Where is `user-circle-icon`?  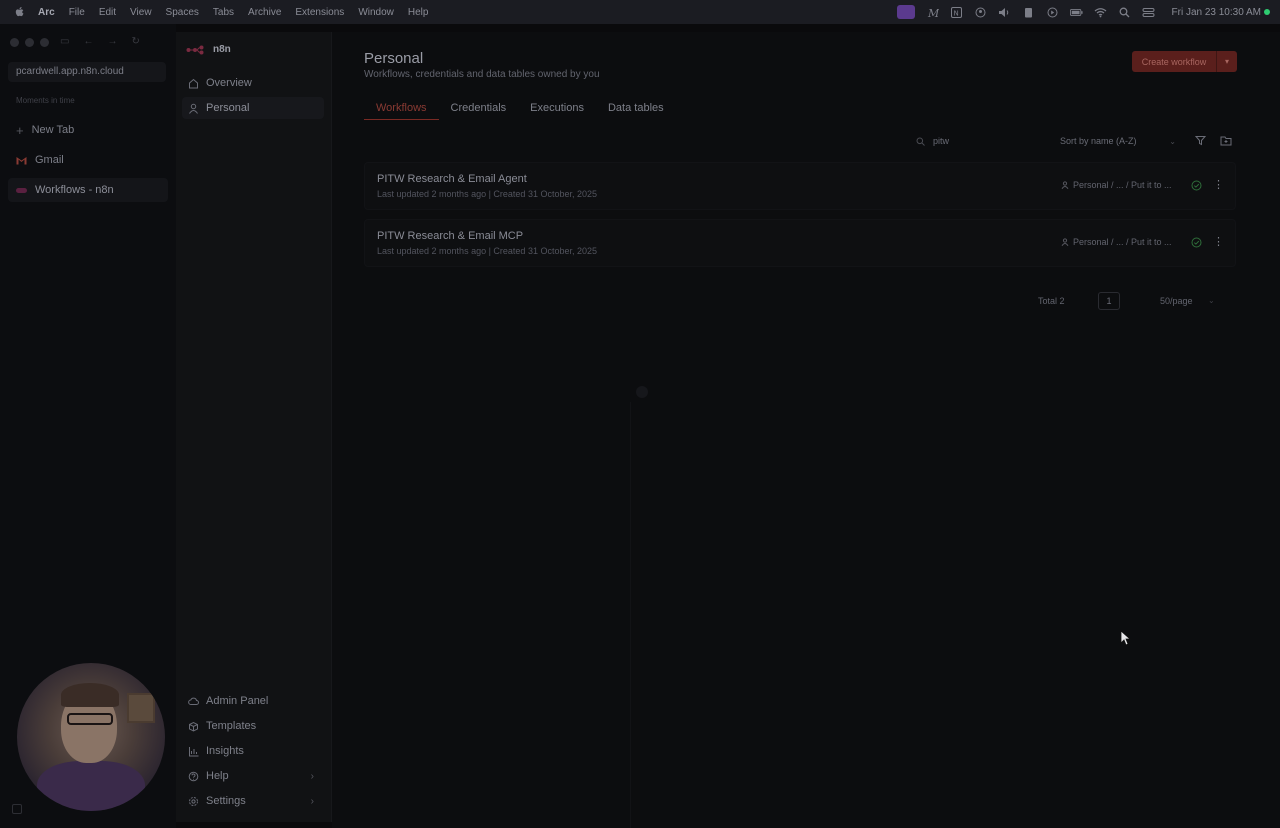 user-circle-icon is located at coordinates (980, 12).